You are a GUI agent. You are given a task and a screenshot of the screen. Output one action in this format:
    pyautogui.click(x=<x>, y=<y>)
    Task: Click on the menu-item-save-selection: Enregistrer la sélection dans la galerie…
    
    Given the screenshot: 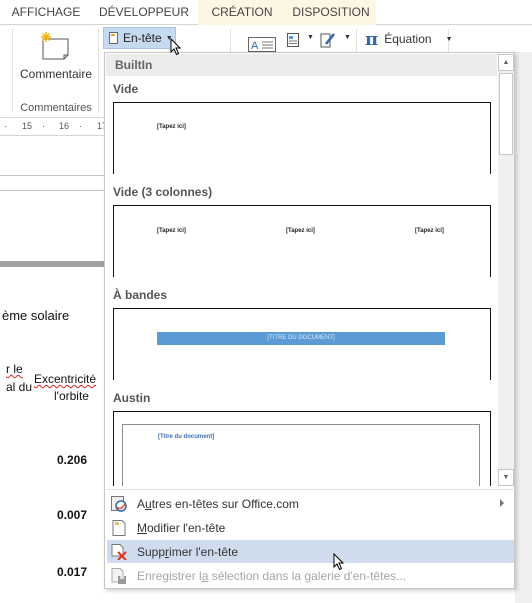 What is the action you would take?
    pyautogui.click(x=310, y=575)
    